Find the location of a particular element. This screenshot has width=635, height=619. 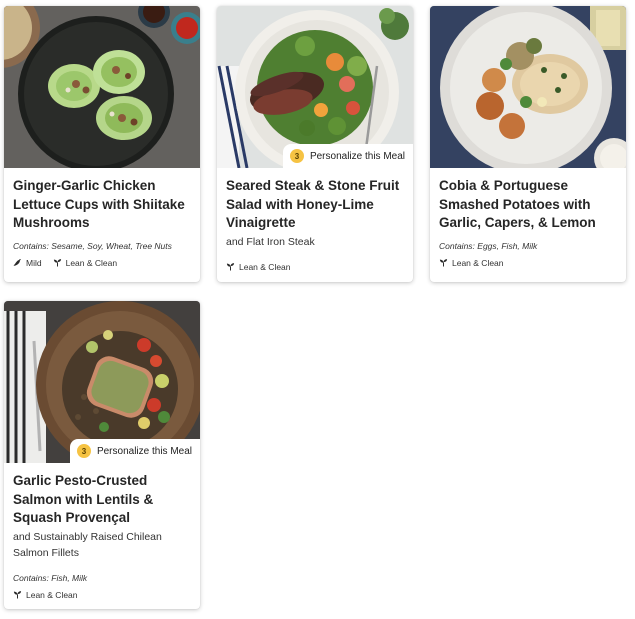

tag-mild: Mild is located at coordinates (27, 263).